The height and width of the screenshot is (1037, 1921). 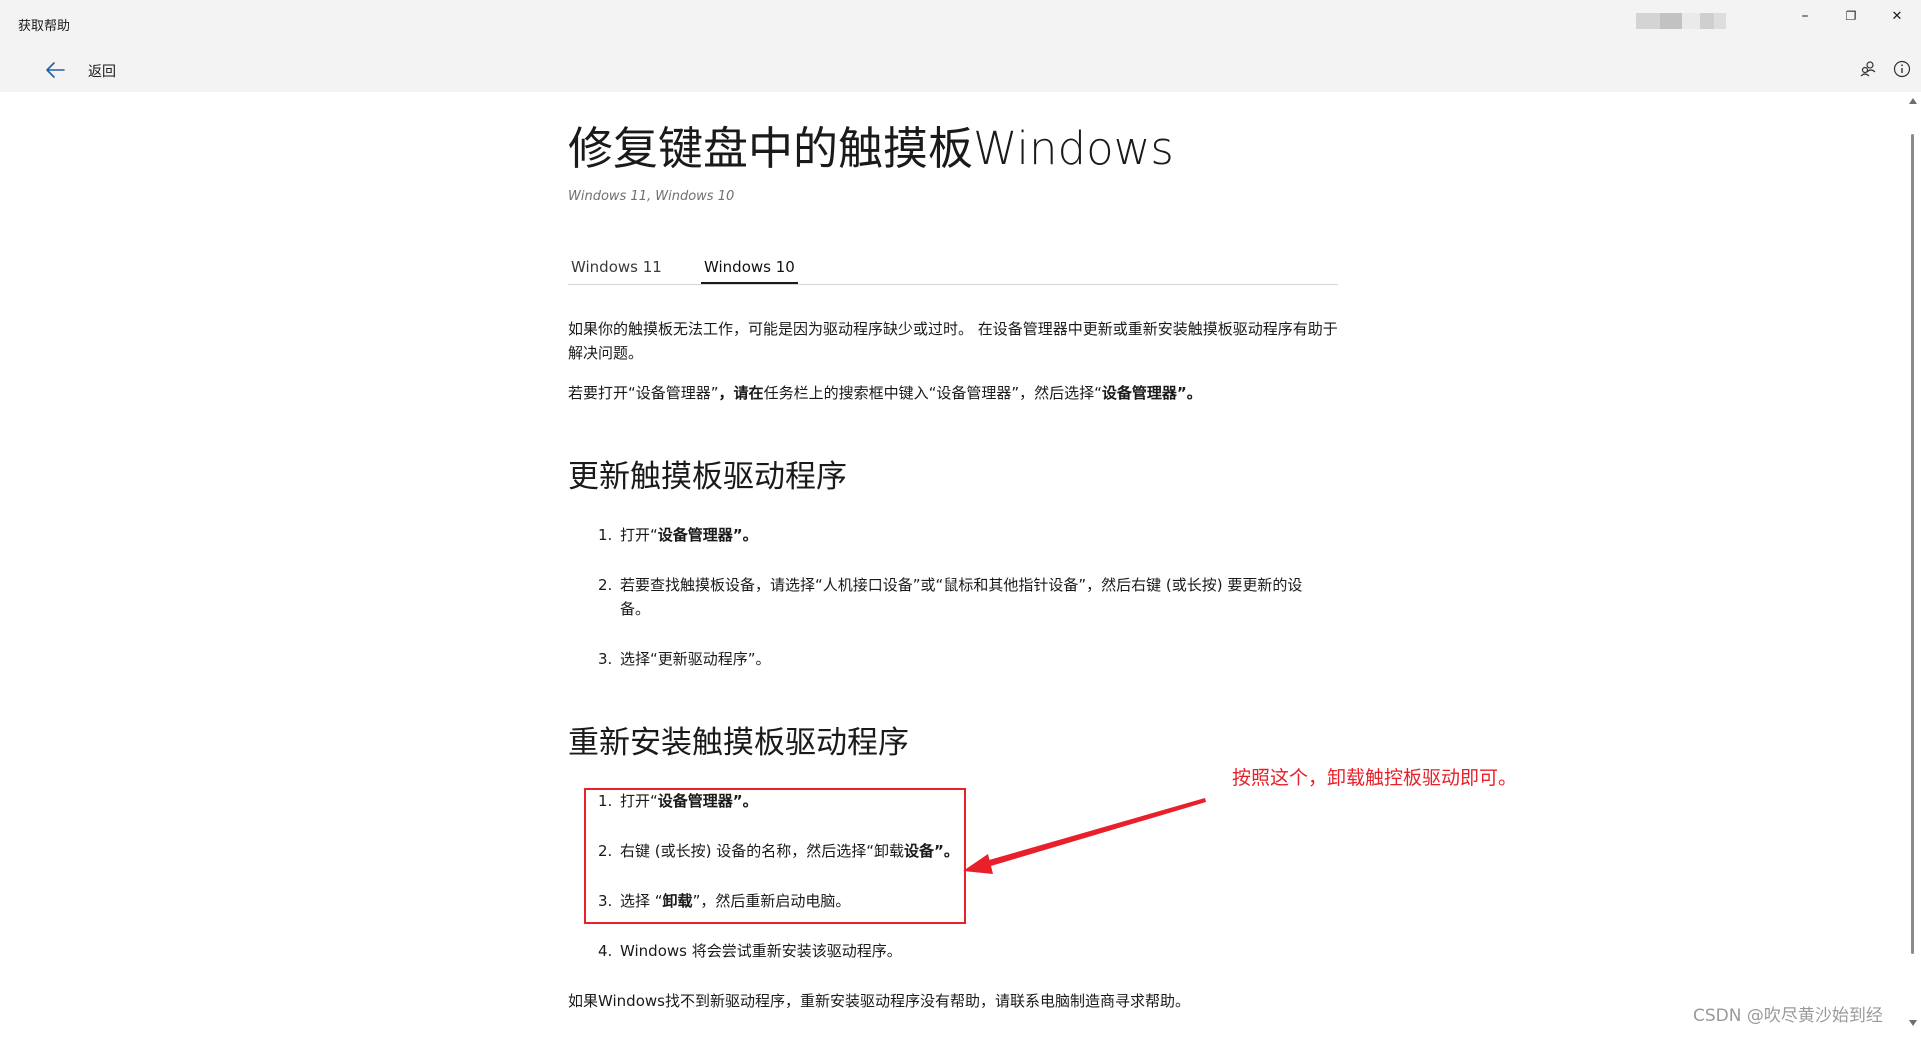 I want to click on list-item: 3. 选择“更新驱动程序”。, so click(x=684, y=659).